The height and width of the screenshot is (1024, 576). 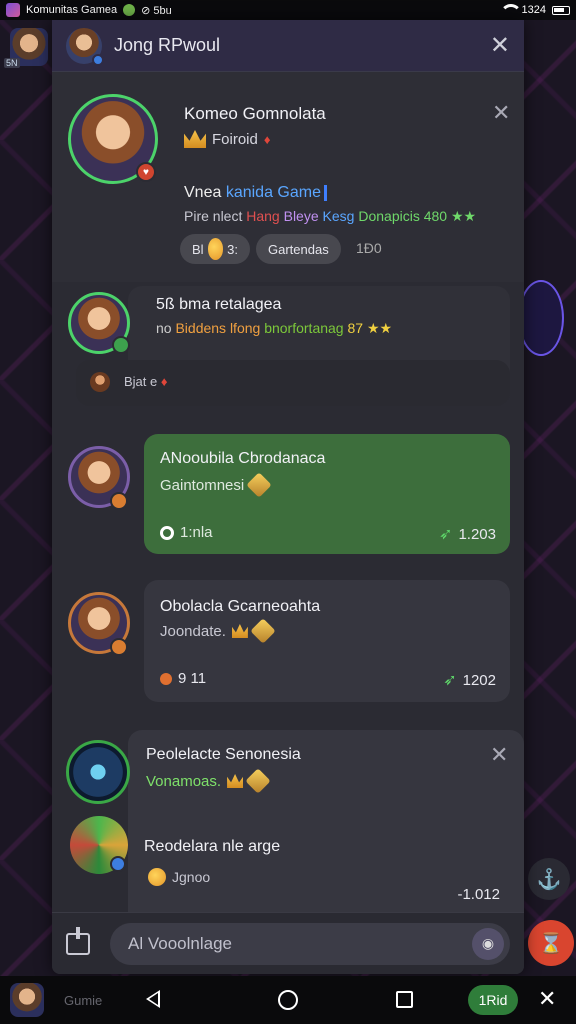 What do you see at coordinates (27, 1000) in the screenshot?
I see `nav-avatar` at bounding box center [27, 1000].